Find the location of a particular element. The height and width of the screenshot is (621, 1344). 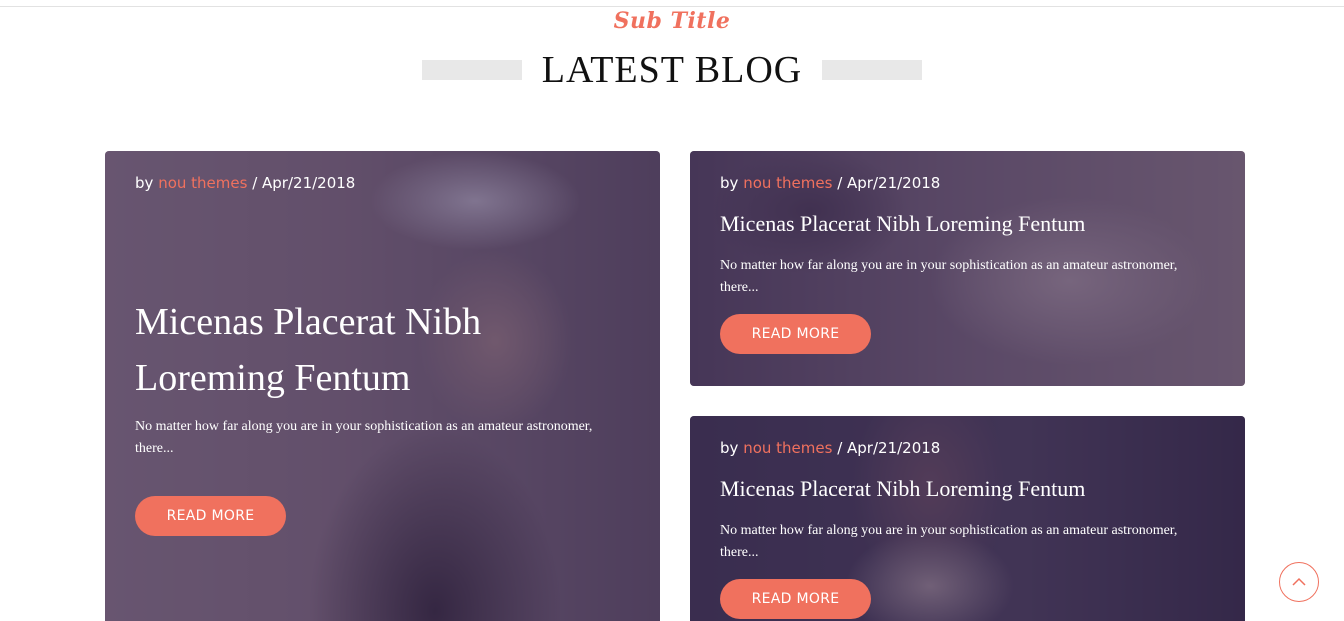

chevron-up-icon is located at coordinates (1299, 581).